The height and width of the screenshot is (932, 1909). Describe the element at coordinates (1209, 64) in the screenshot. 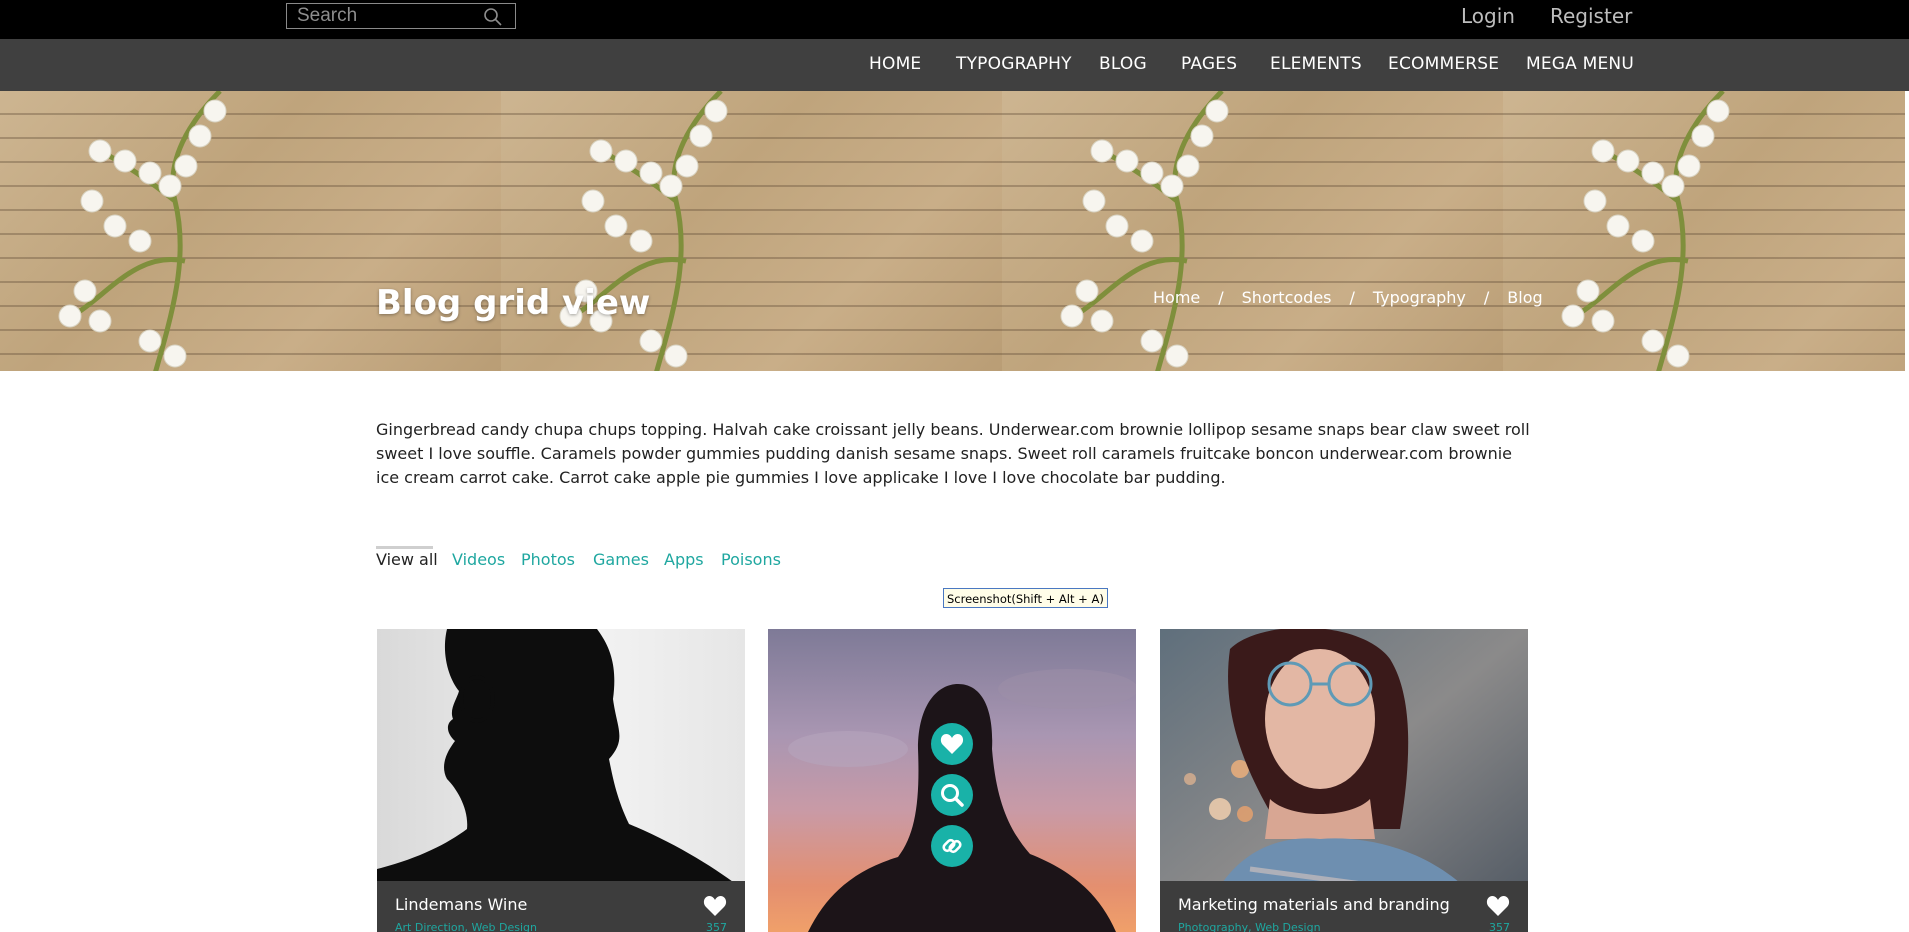

I see `nav-item-pages: PAGES` at that location.